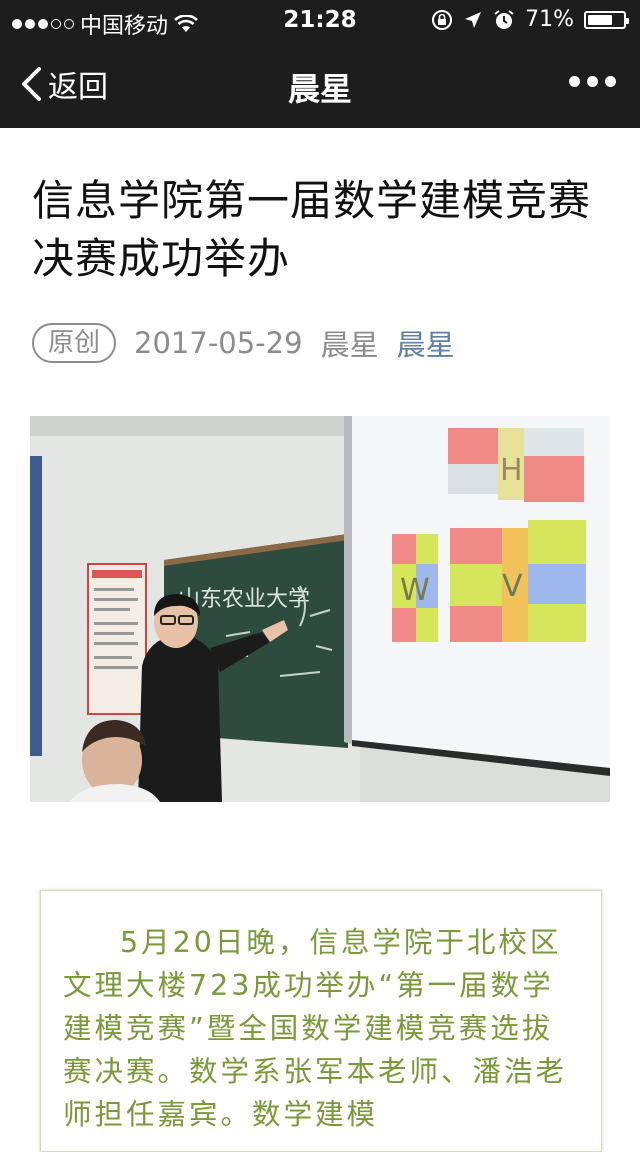 The image size is (640, 1152). I want to click on battery-percent: 71%, so click(549, 19).